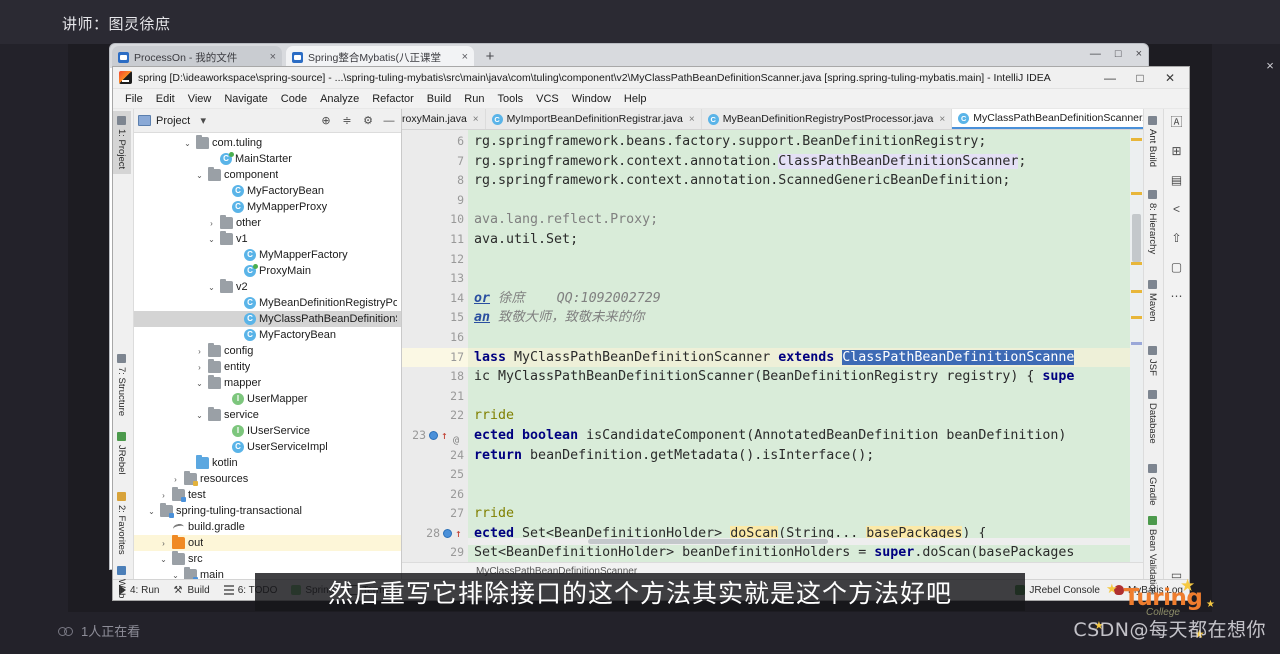 This screenshot has height=654, width=1280. Describe the element at coordinates (267, 239) in the screenshot. I see `tree-node: ⌄ v1` at that location.